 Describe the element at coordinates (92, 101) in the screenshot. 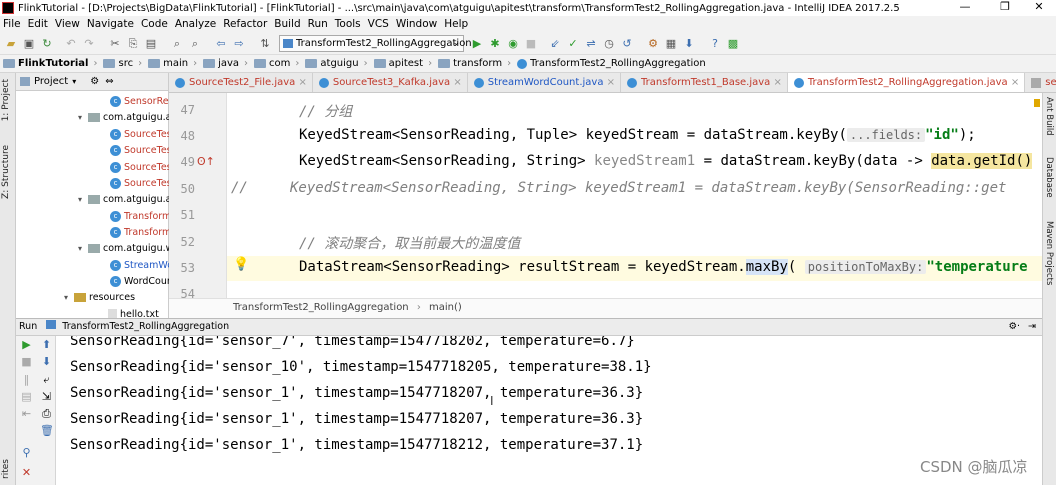

I see `tree-item-class: c SensorRe` at that location.